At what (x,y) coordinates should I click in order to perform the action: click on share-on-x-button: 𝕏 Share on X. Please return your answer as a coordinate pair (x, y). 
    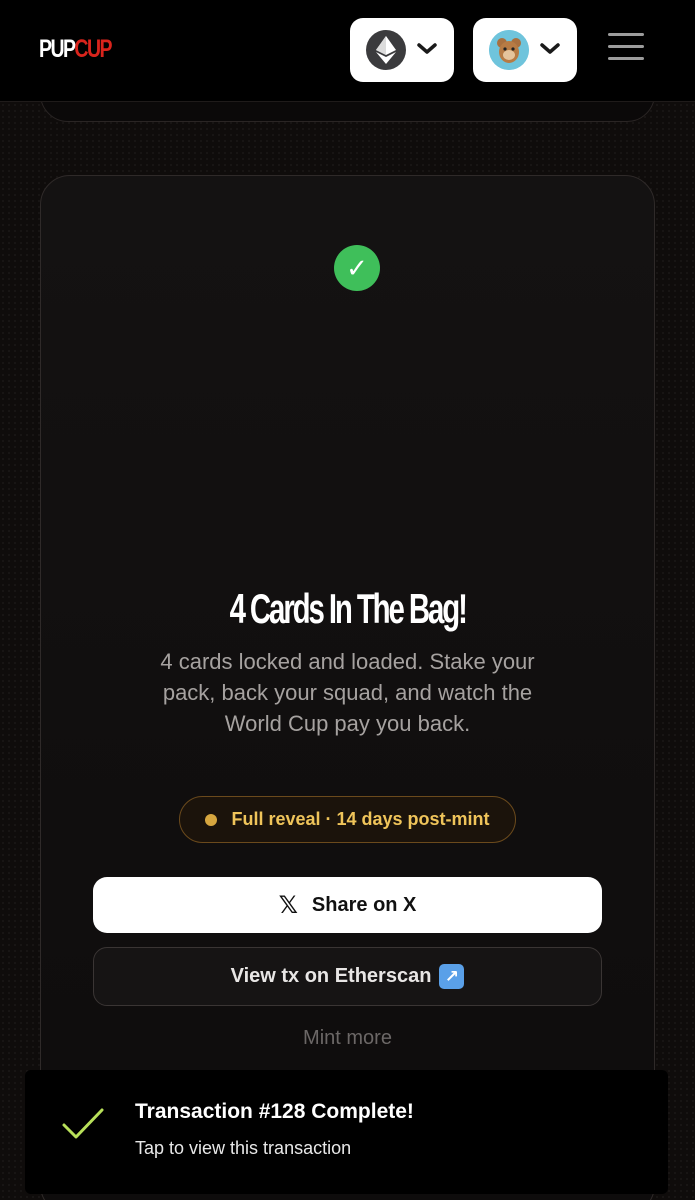
    Looking at the image, I should click on (347, 905).